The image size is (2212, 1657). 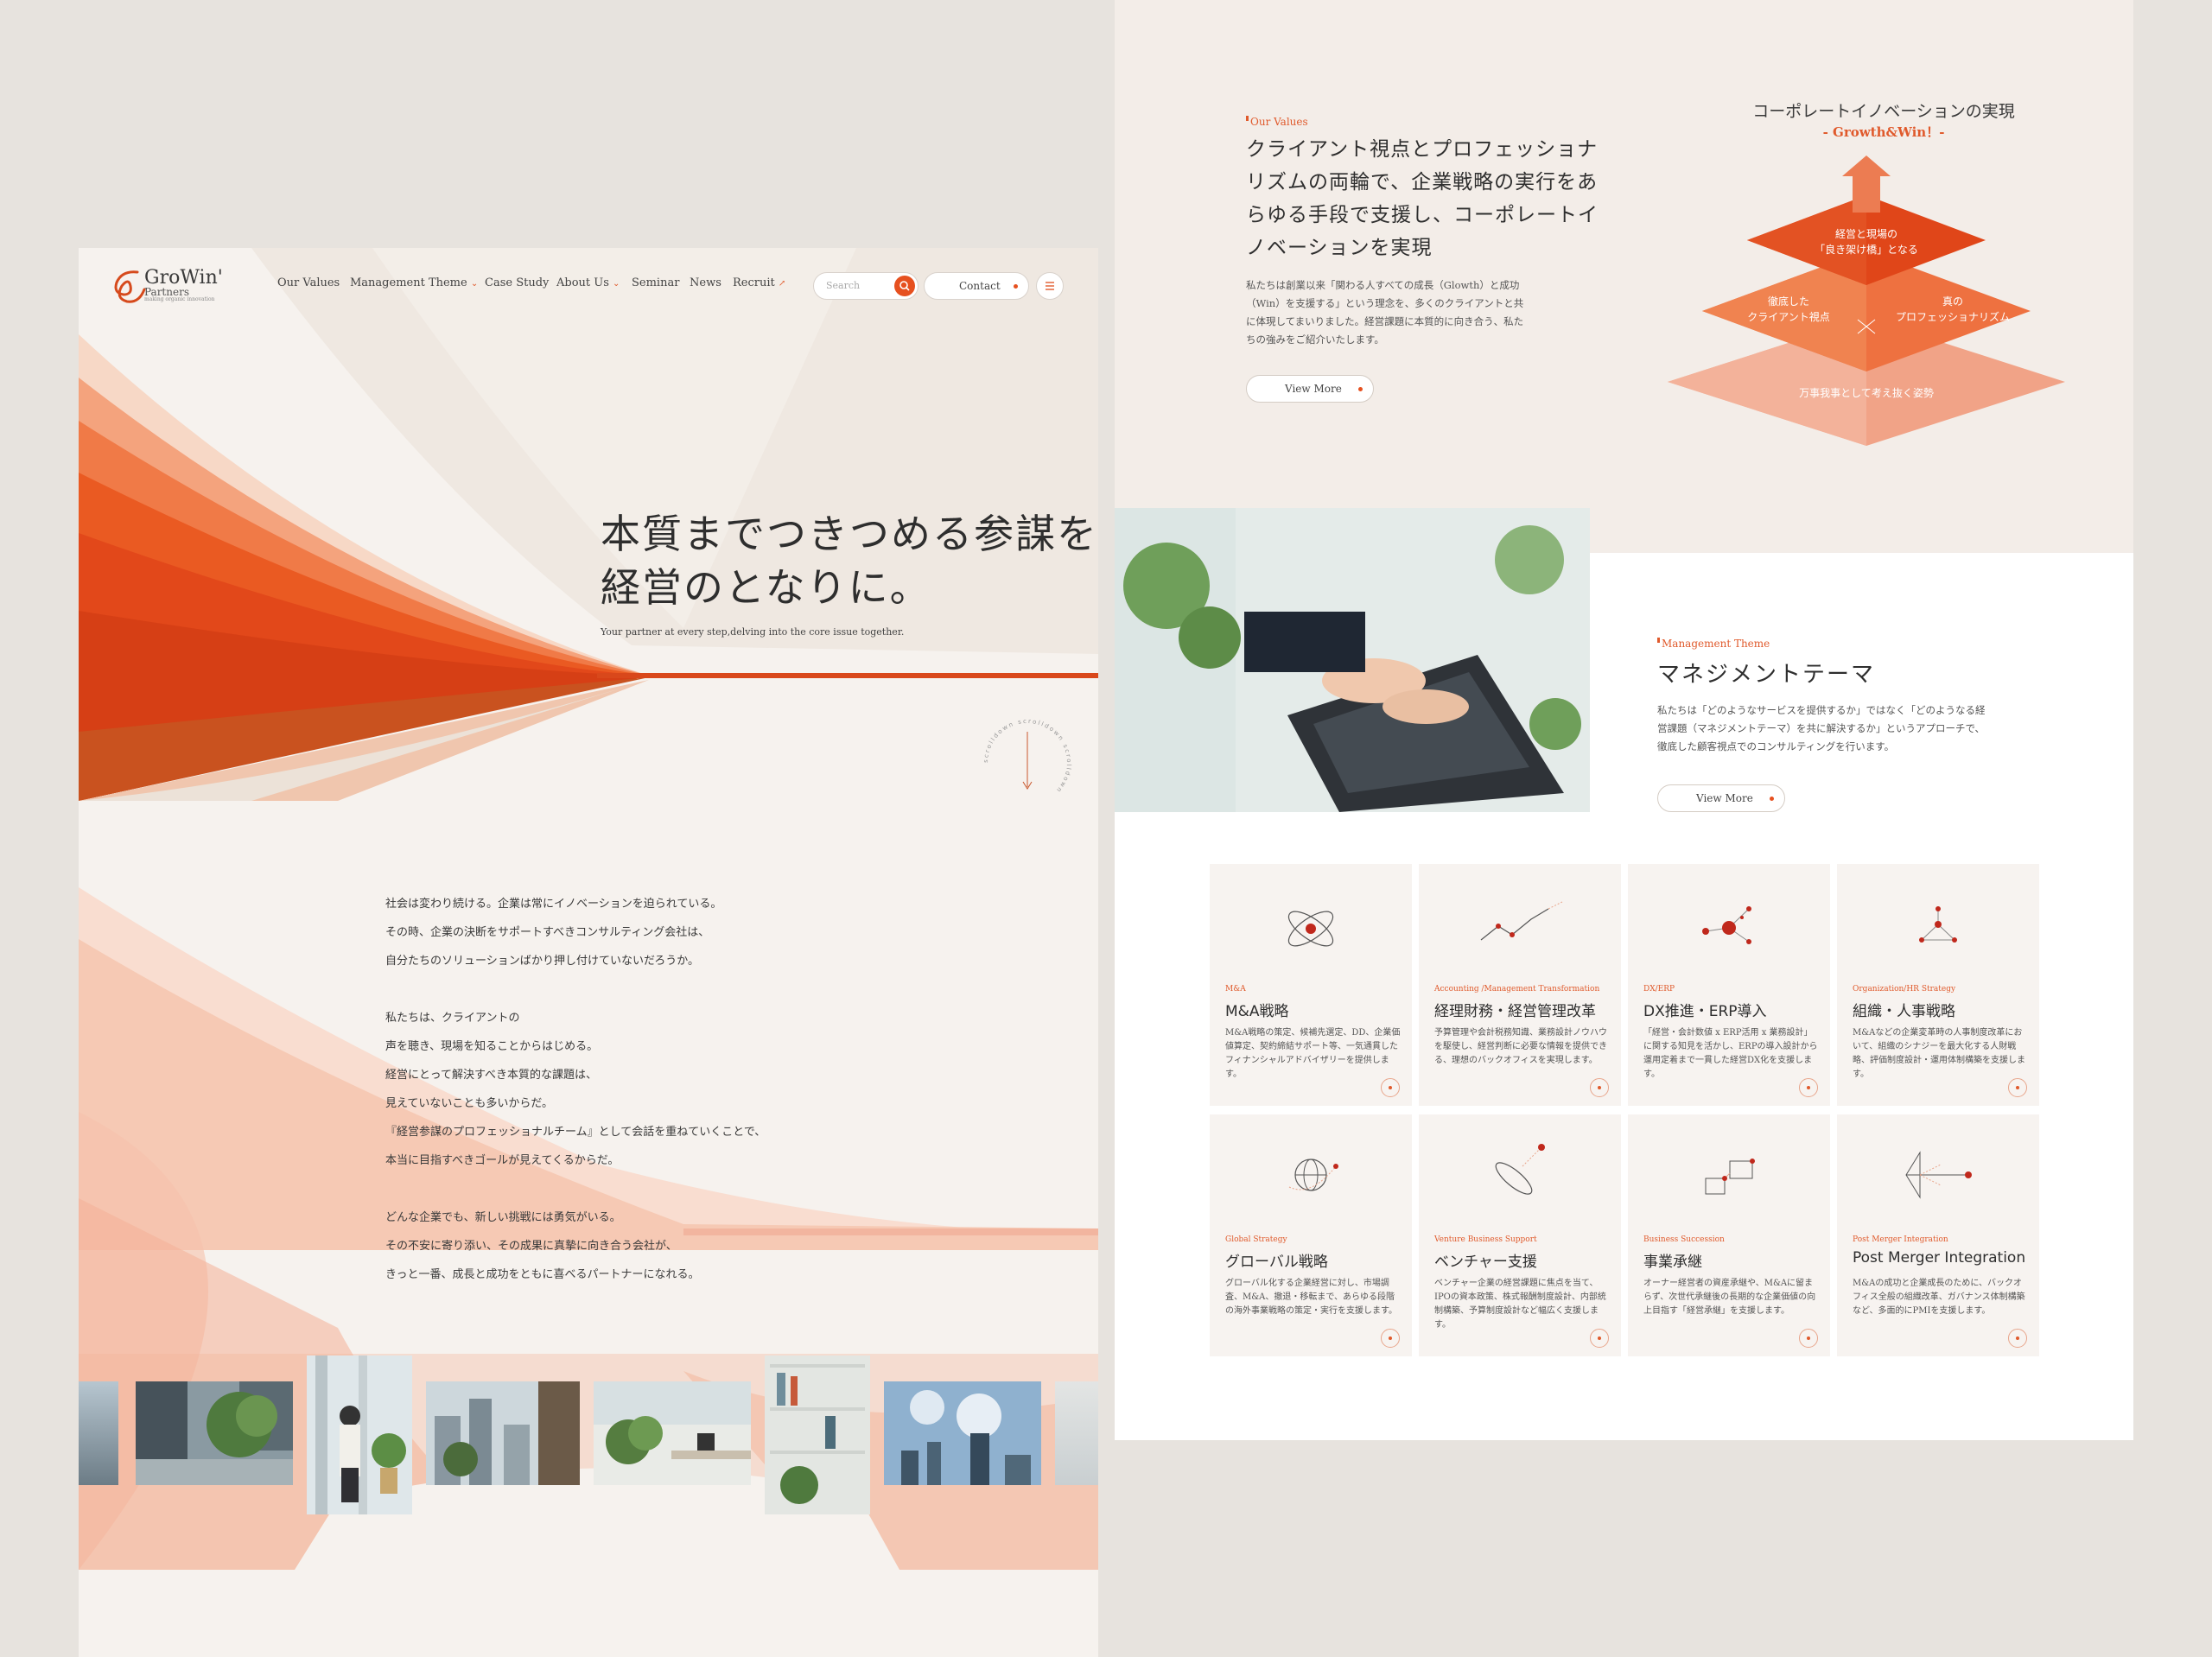 What do you see at coordinates (754, 282) in the screenshot?
I see `nav-label: Recruit` at bounding box center [754, 282].